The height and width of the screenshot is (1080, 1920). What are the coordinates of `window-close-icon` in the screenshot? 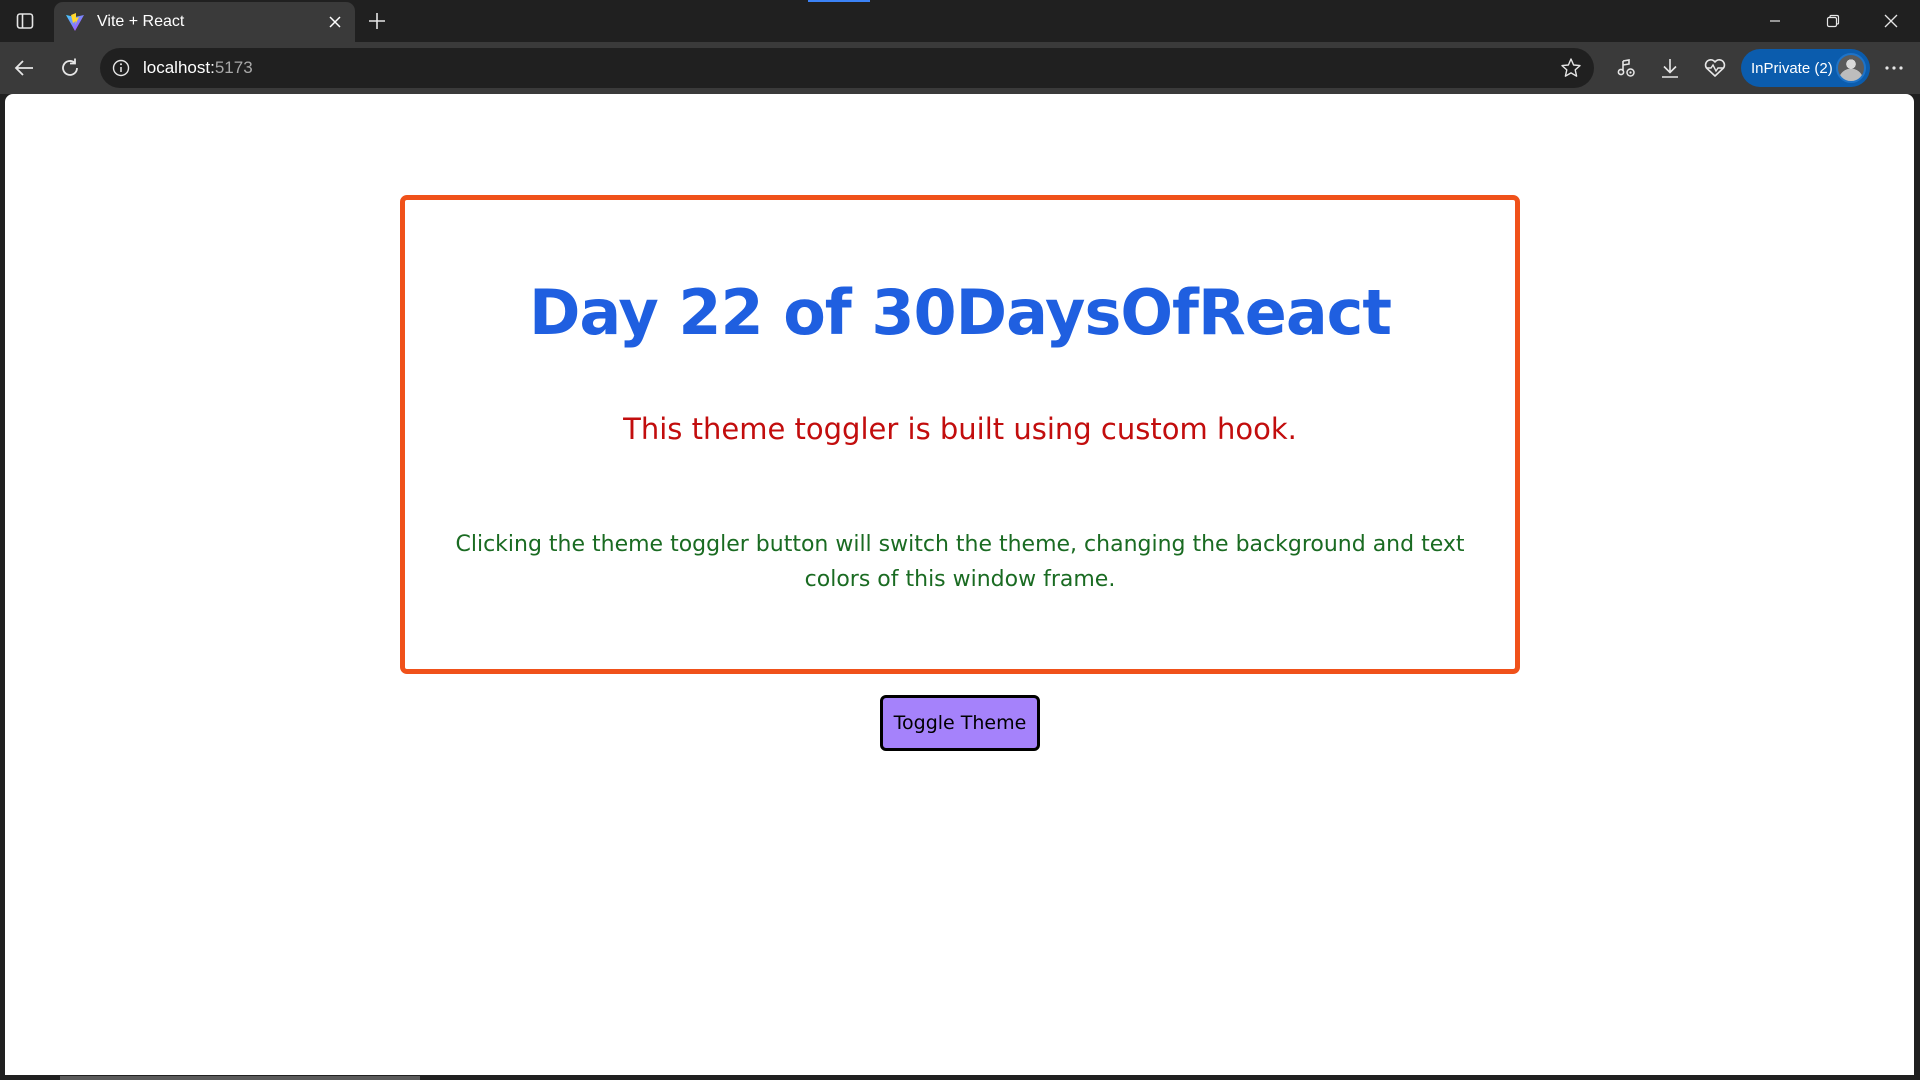 It's located at (1891, 21).